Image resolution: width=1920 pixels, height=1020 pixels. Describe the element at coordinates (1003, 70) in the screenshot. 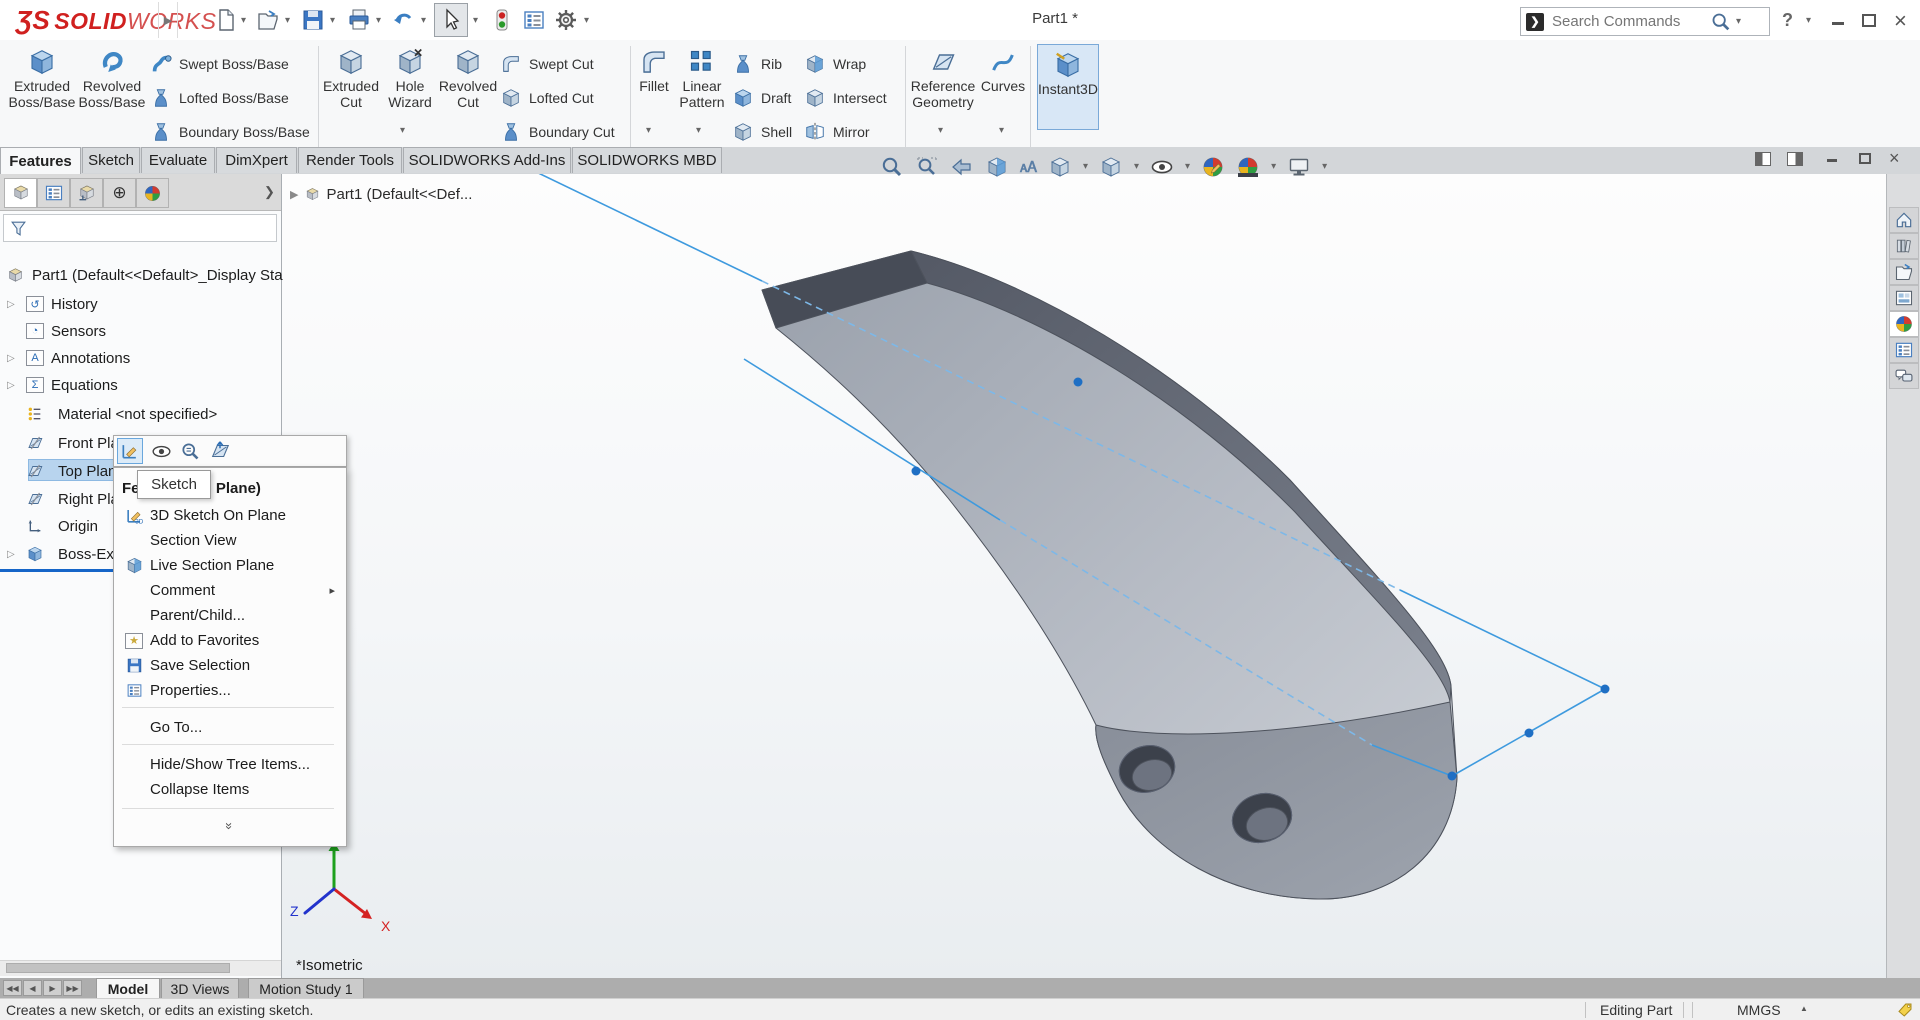

I see `curves-button: Curves` at that location.